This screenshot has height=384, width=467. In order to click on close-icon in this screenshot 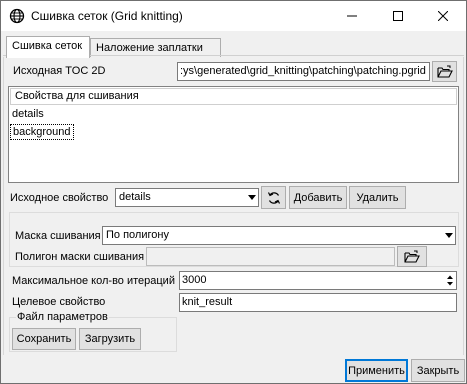, I will do `click(443, 16)`.